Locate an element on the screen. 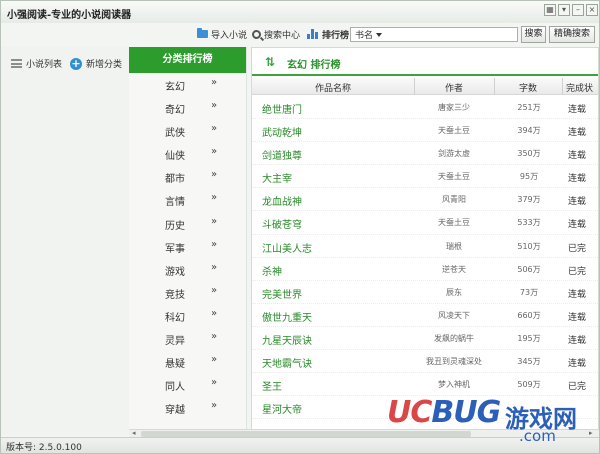 The image size is (600, 454). column-header-author: 作者 is located at coordinates (454, 87).